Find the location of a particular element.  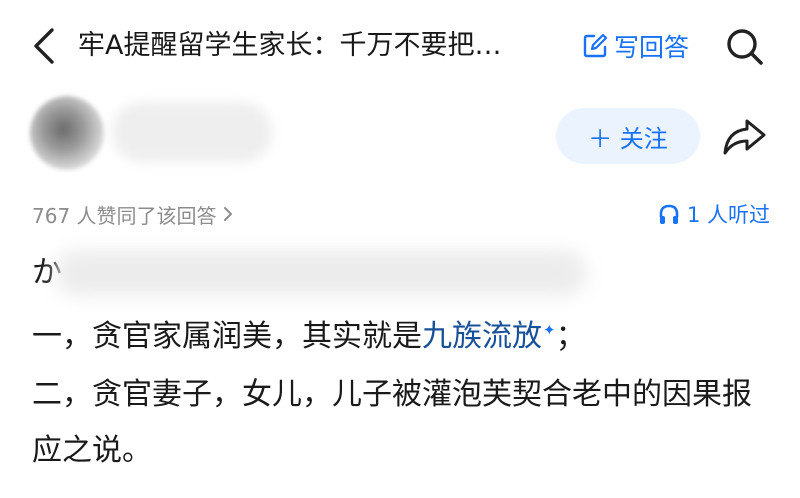

blurred-text is located at coordinates (321, 273).